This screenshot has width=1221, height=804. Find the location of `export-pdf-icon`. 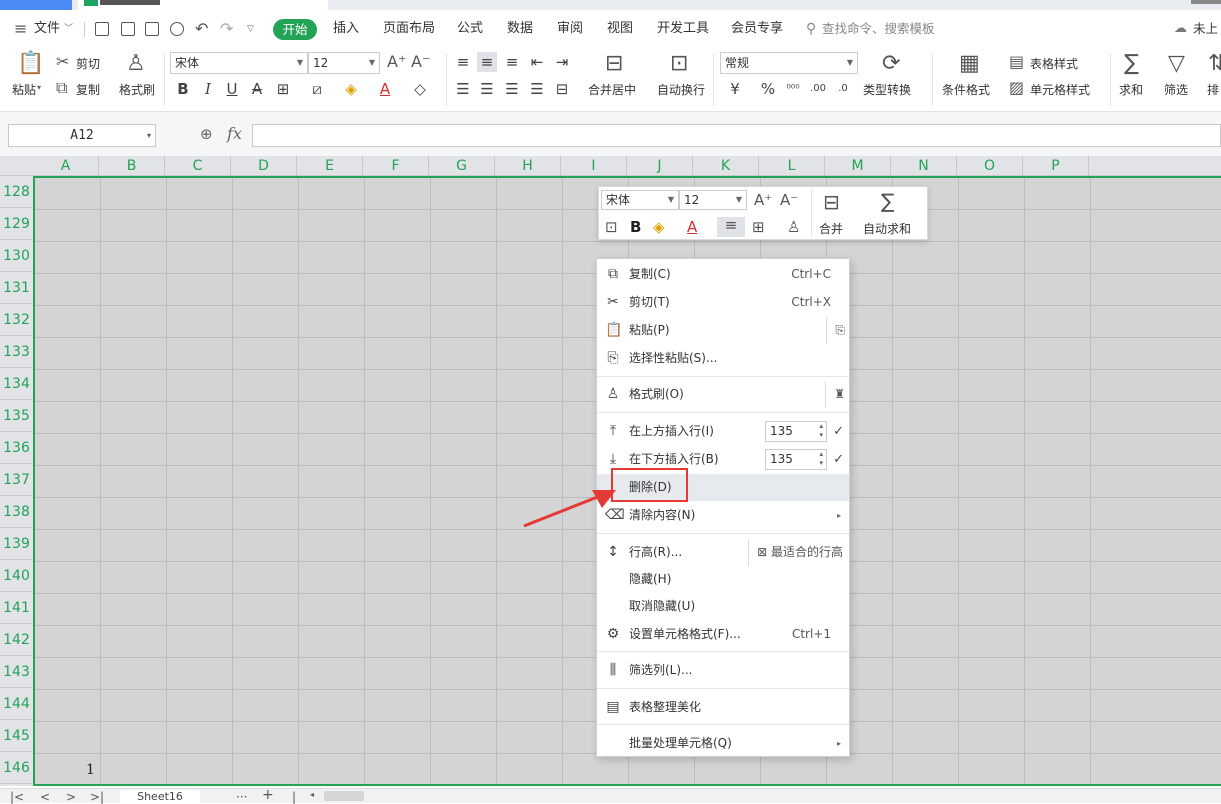

export-pdf-icon is located at coordinates (128, 29).